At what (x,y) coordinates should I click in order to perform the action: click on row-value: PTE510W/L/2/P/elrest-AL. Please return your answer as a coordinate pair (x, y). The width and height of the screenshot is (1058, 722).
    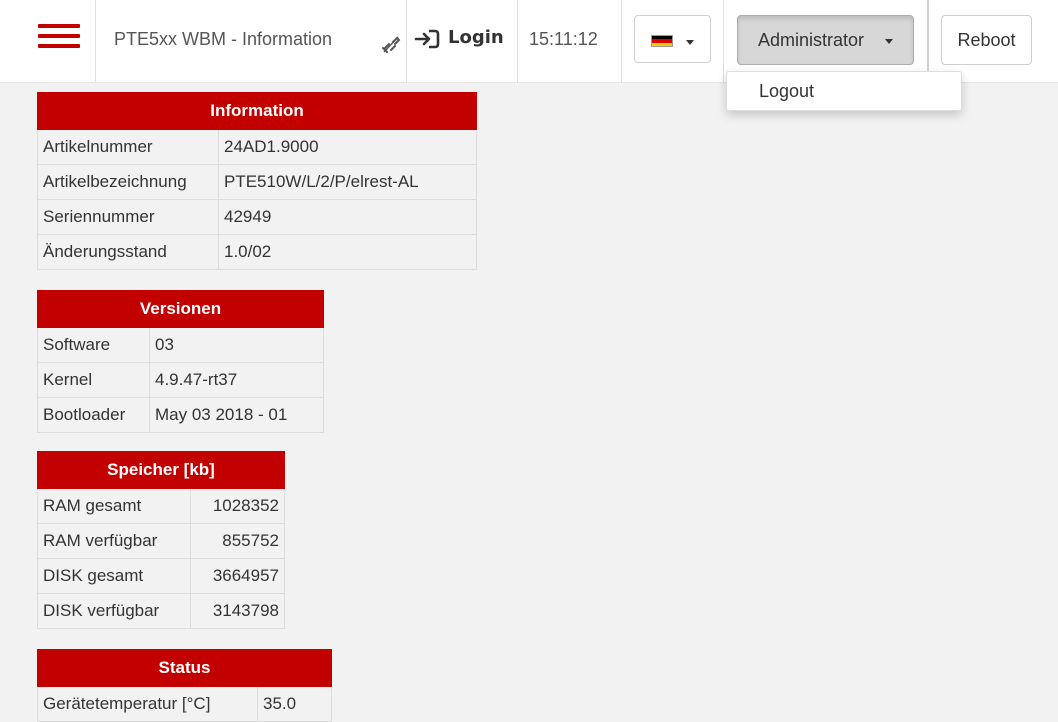
    Looking at the image, I should click on (347, 182).